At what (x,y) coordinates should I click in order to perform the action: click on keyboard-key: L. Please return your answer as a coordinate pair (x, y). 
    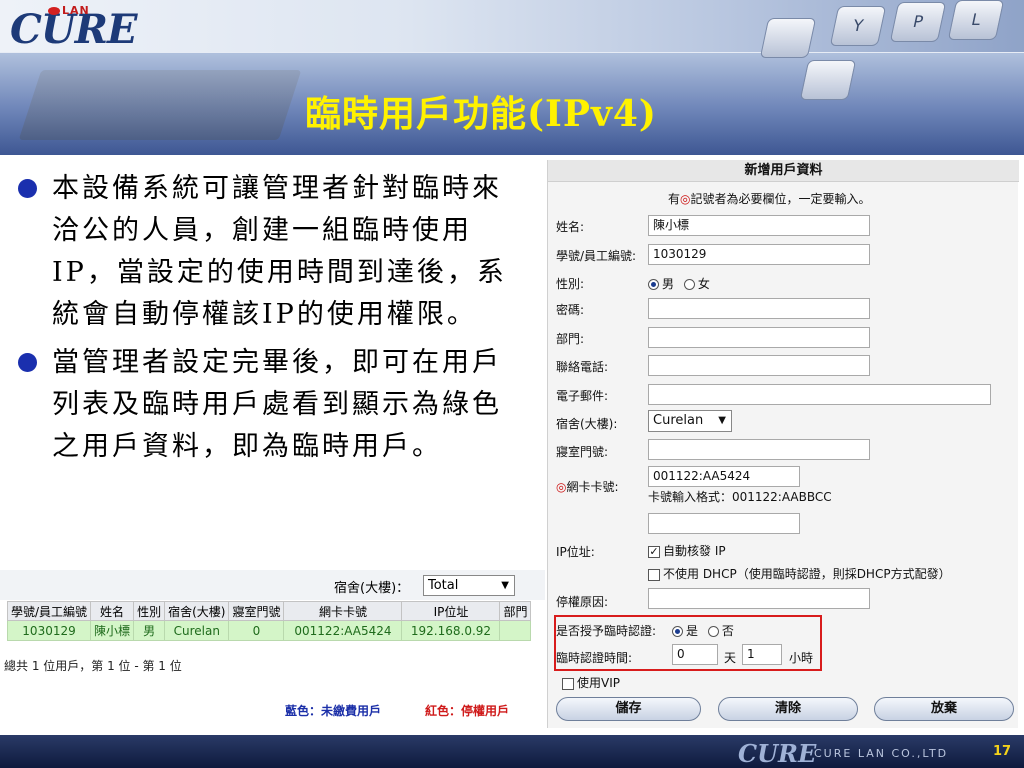
    Looking at the image, I should click on (976, 20).